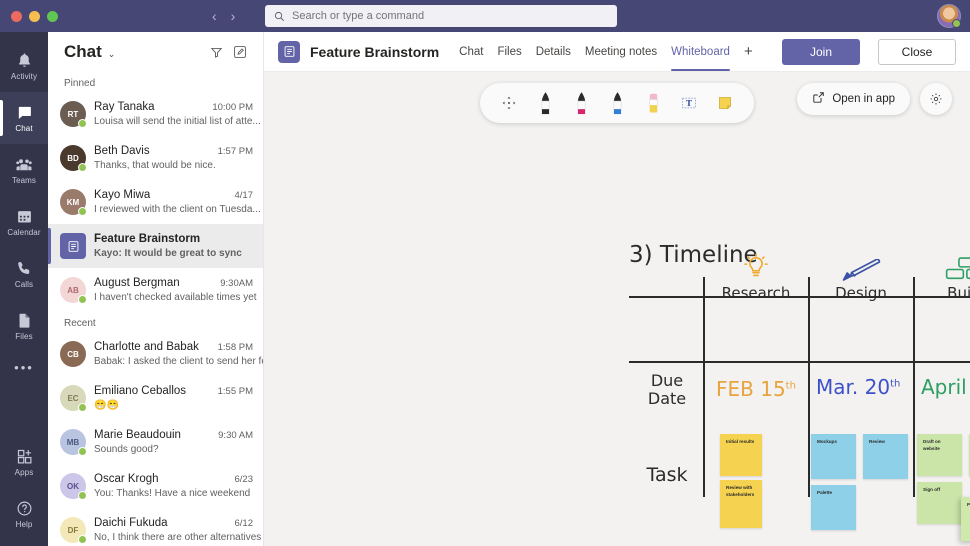 The height and width of the screenshot is (546, 970). I want to click on avatar-initials: MB, so click(73, 442).